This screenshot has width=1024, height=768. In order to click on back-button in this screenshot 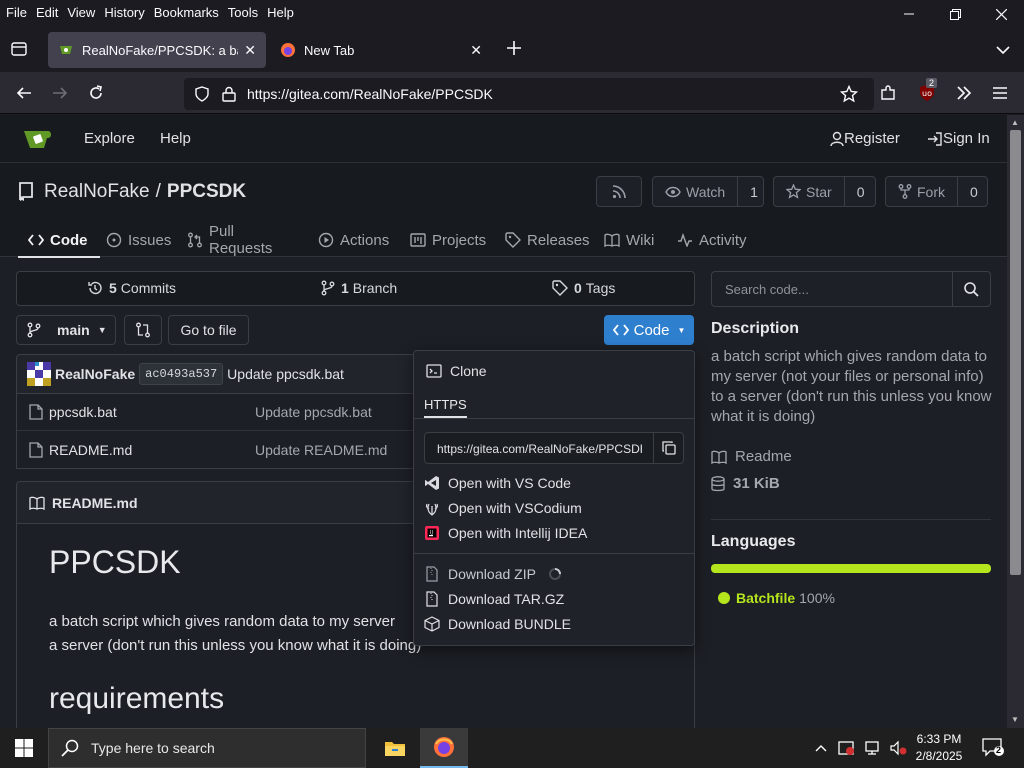, I will do `click(24, 93)`.